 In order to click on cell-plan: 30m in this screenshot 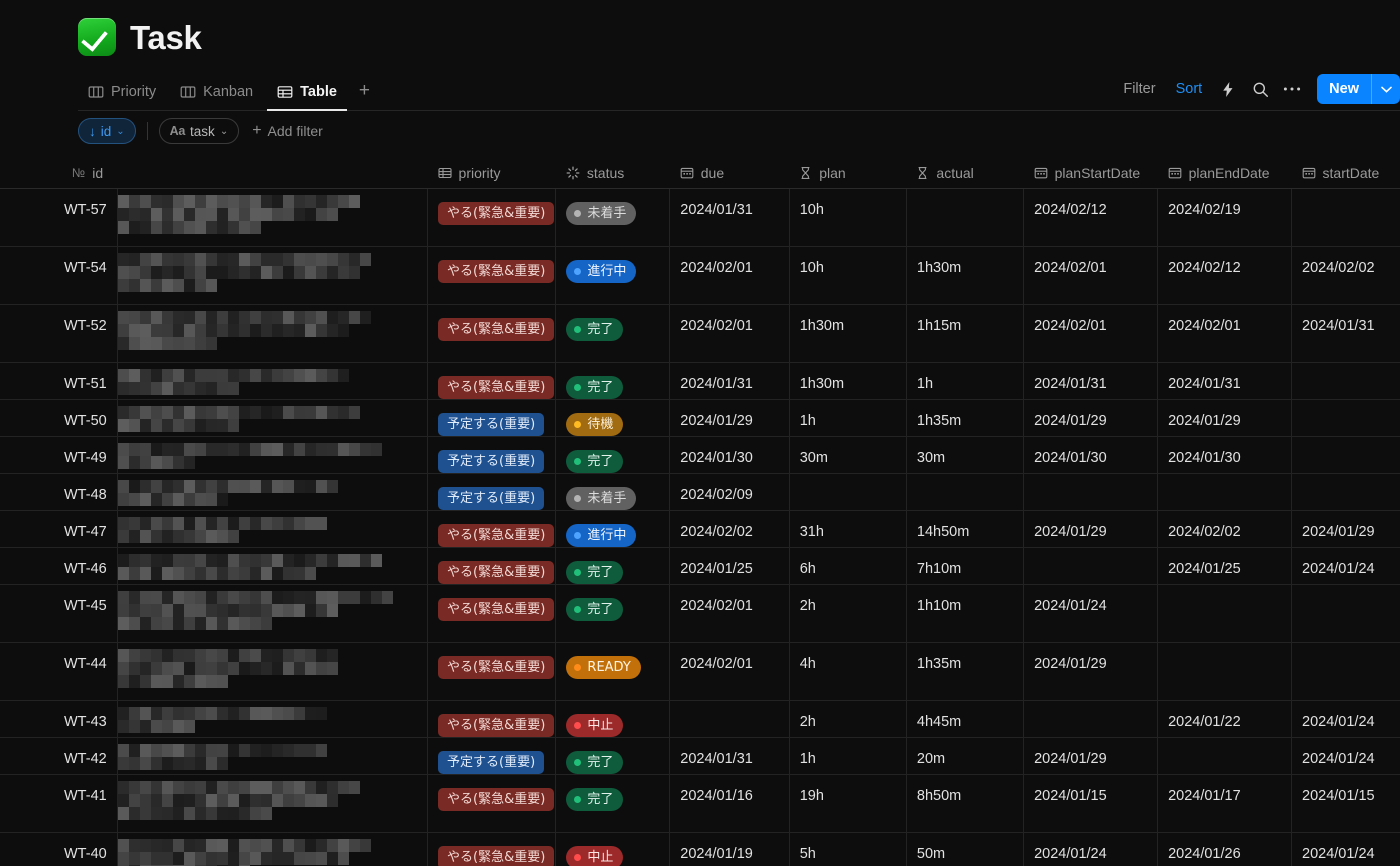, I will do `click(848, 455)`.